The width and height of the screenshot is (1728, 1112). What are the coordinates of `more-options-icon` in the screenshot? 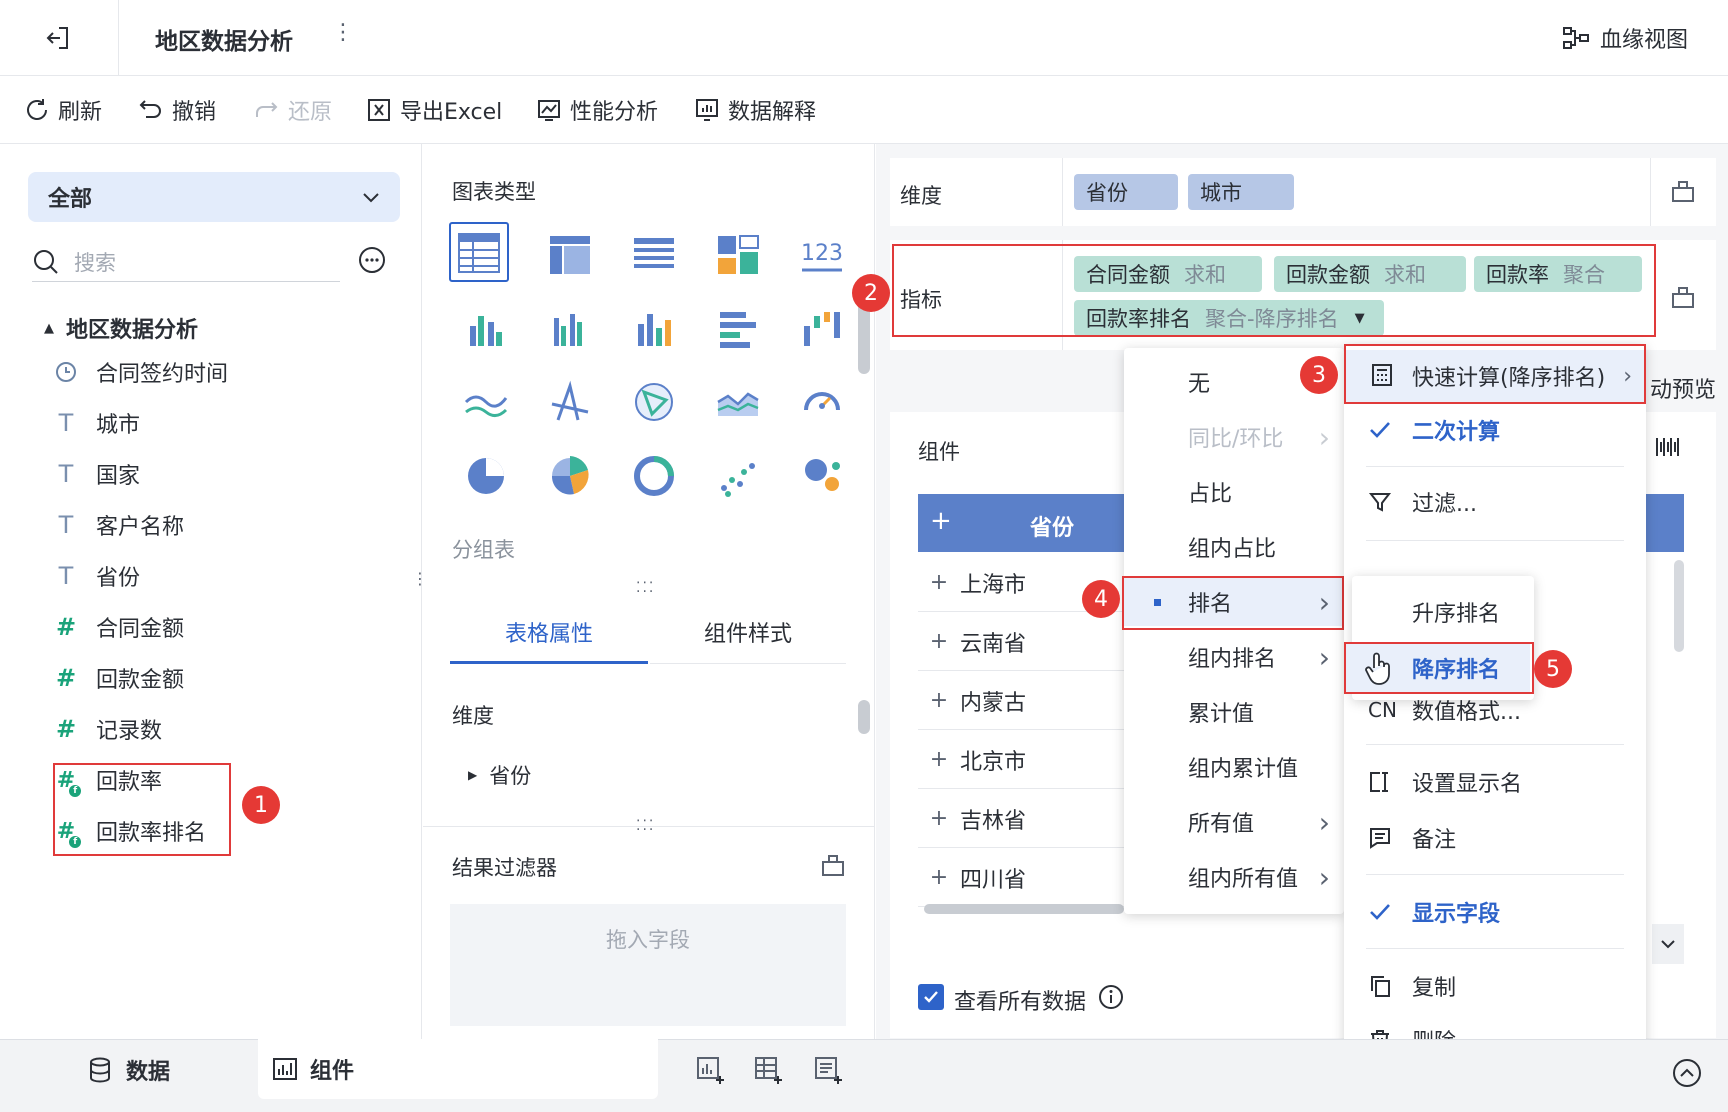 It's located at (372, 260).